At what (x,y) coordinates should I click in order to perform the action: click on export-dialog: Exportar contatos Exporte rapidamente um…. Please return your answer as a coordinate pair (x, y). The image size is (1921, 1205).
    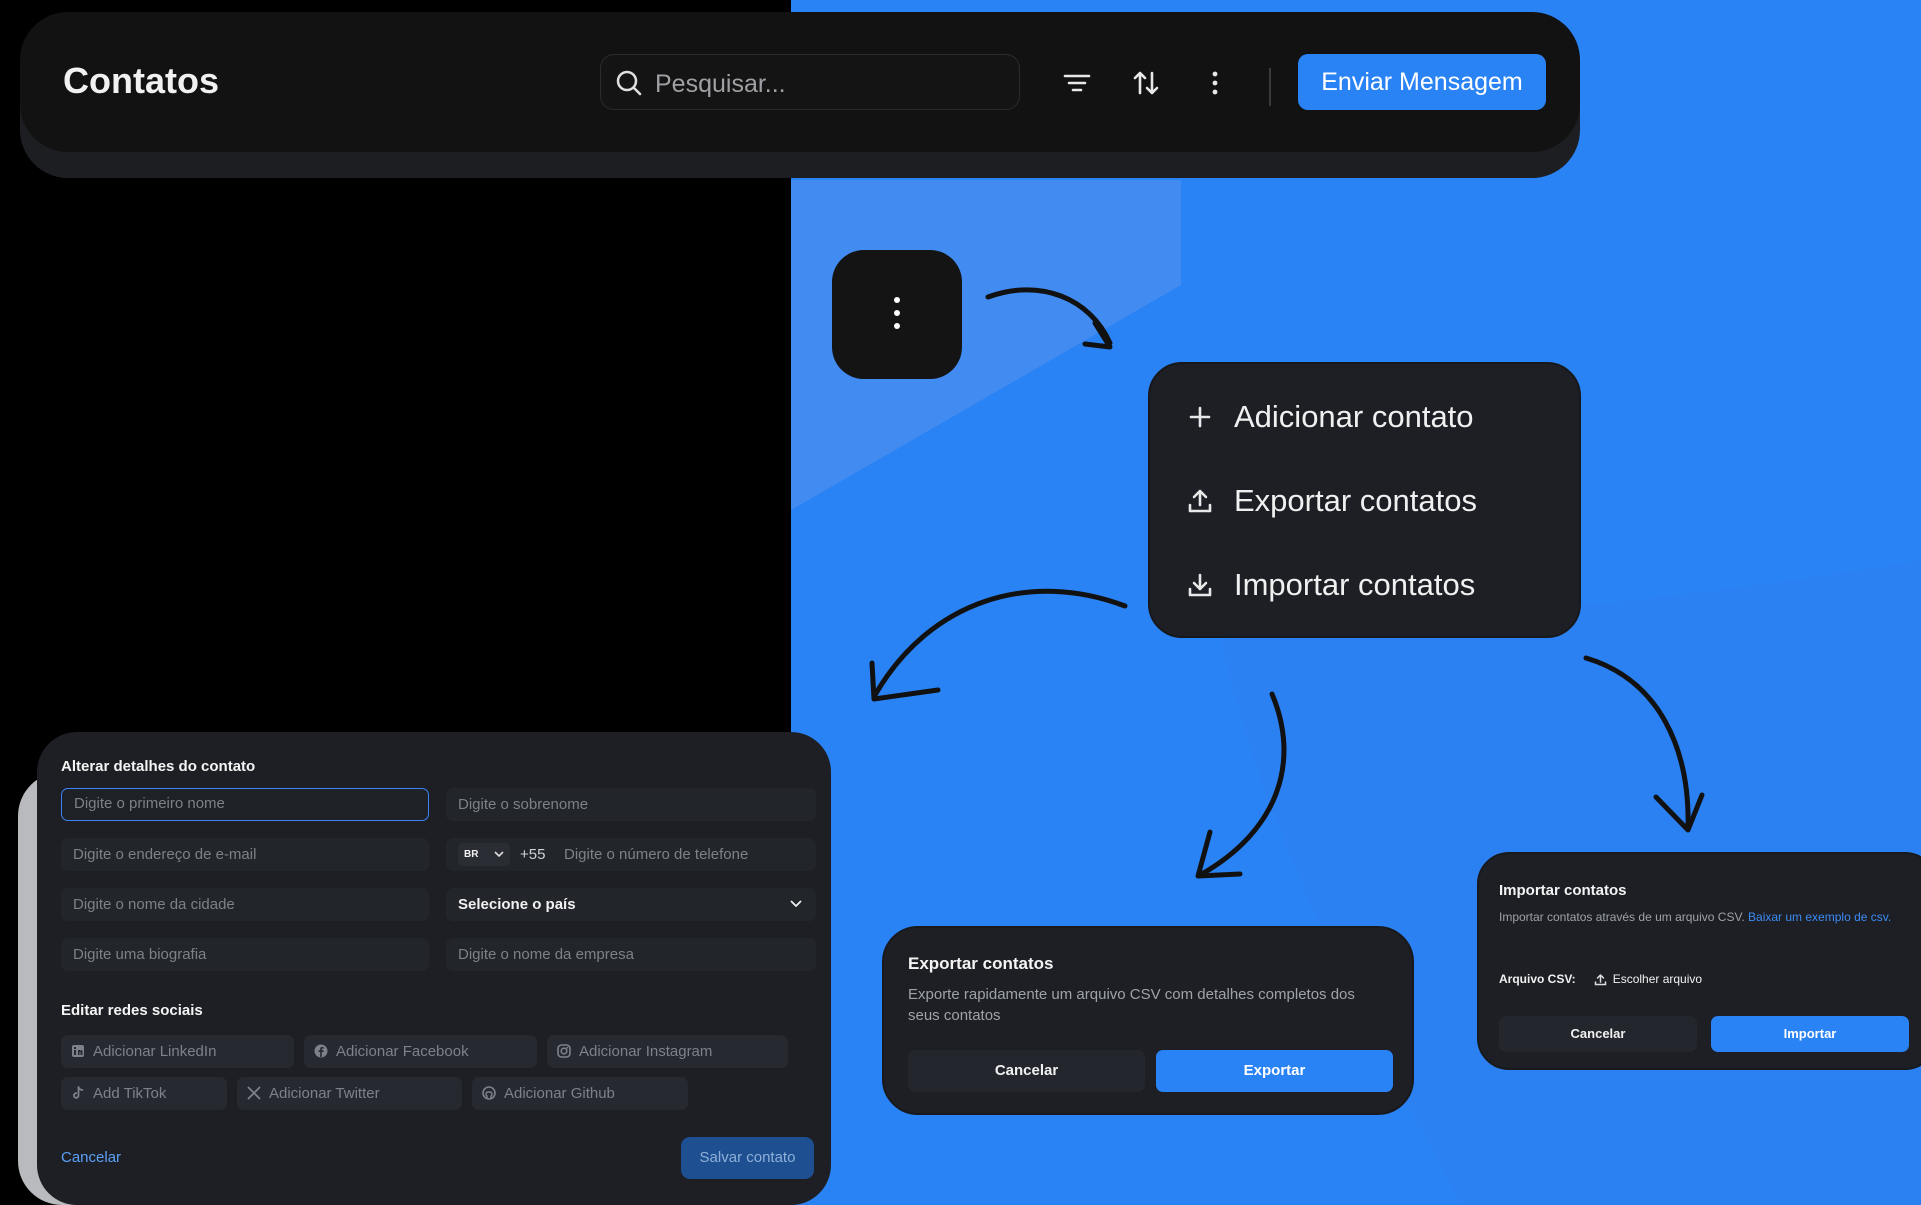
    Looking at the image, I should click on (1148, 1020).